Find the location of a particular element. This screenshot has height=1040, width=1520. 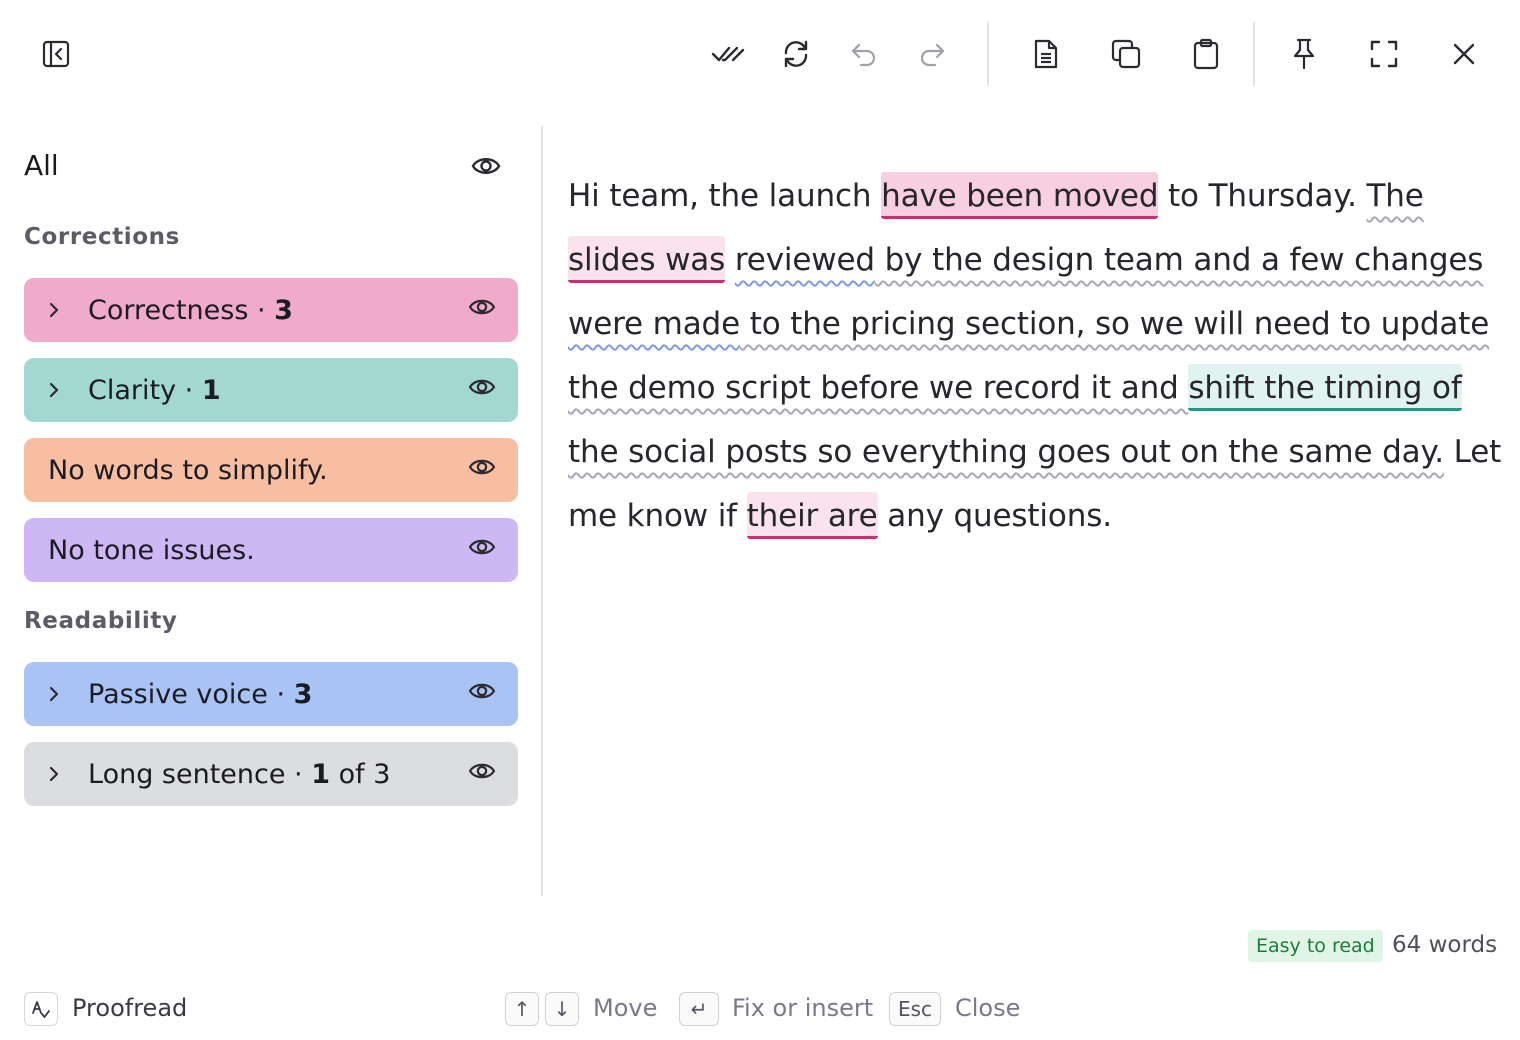

passive-voice-highlight: were made is located at coordinates (654, 324).